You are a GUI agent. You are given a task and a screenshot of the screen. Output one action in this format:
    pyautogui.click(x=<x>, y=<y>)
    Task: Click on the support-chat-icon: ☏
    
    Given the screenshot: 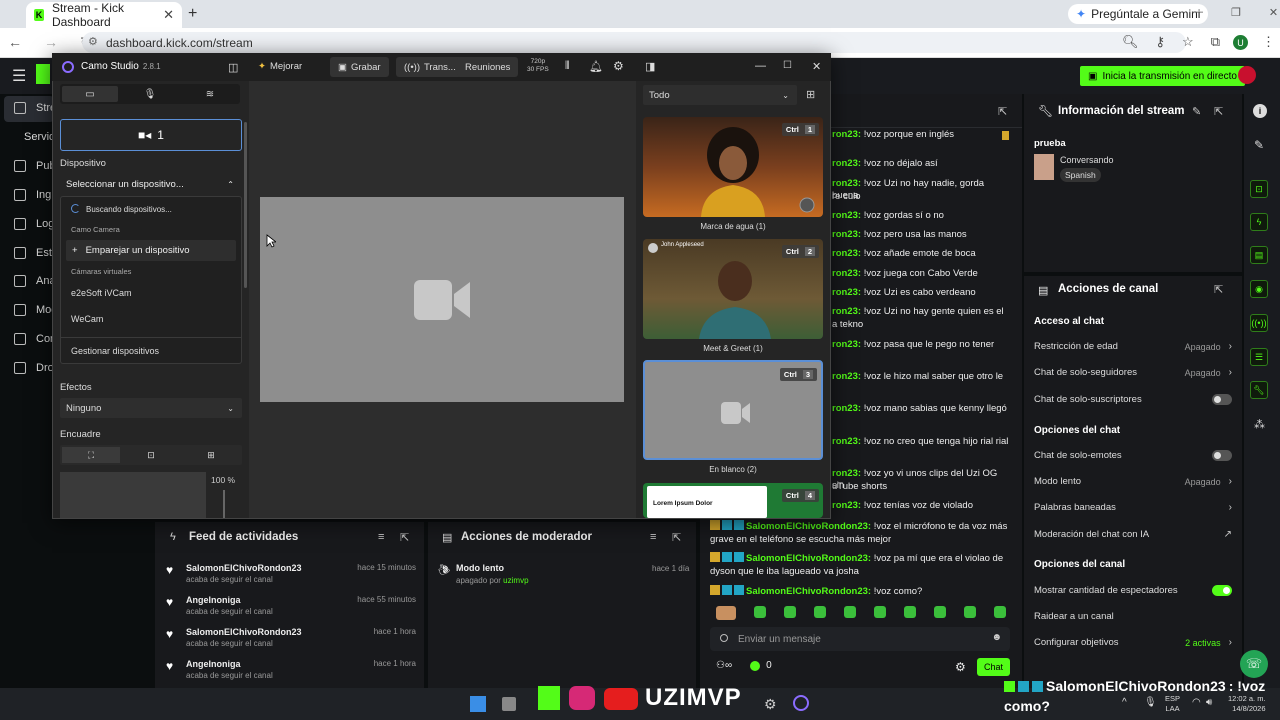 What is the action you would take?
    pyautogui.click(x=1254, y=664)
    